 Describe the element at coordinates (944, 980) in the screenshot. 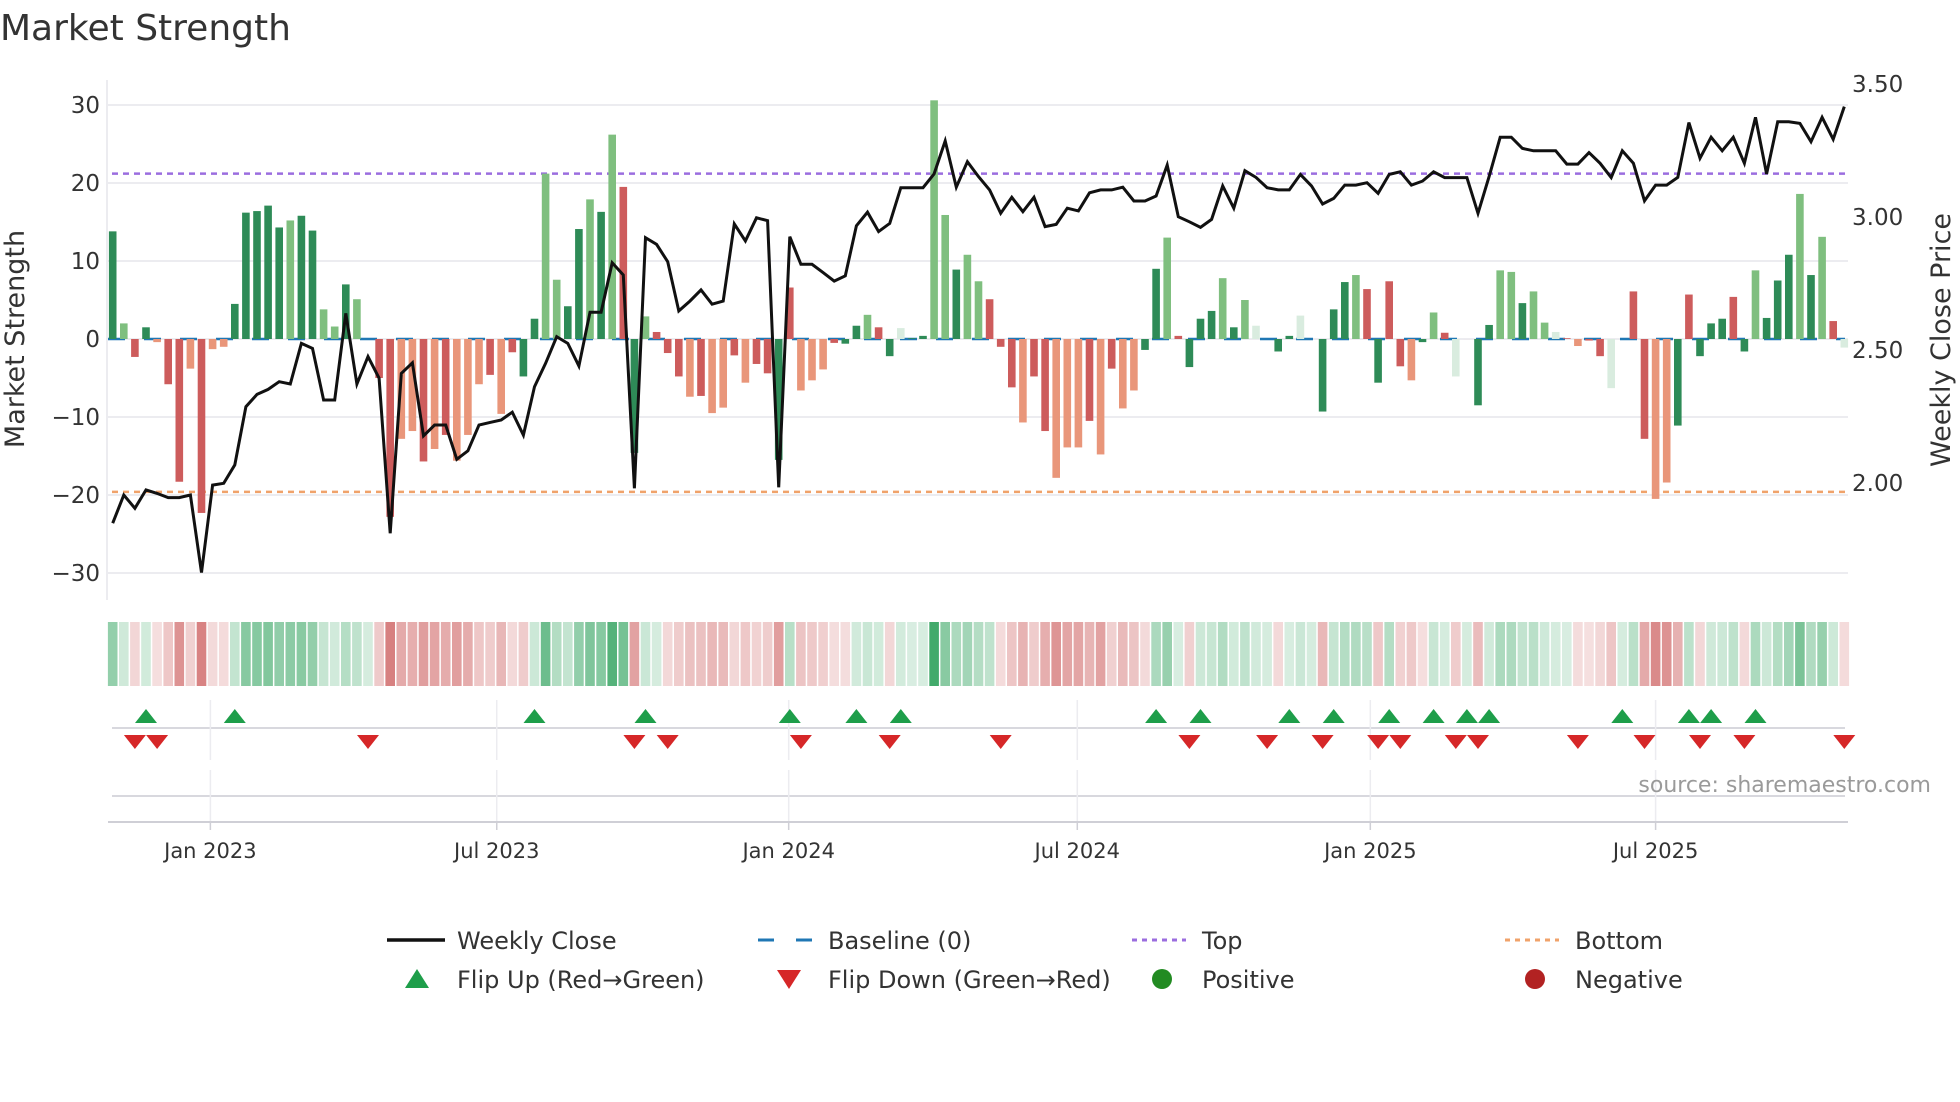

I see `legend-item: Flip Down (Green→Red)` at that location.